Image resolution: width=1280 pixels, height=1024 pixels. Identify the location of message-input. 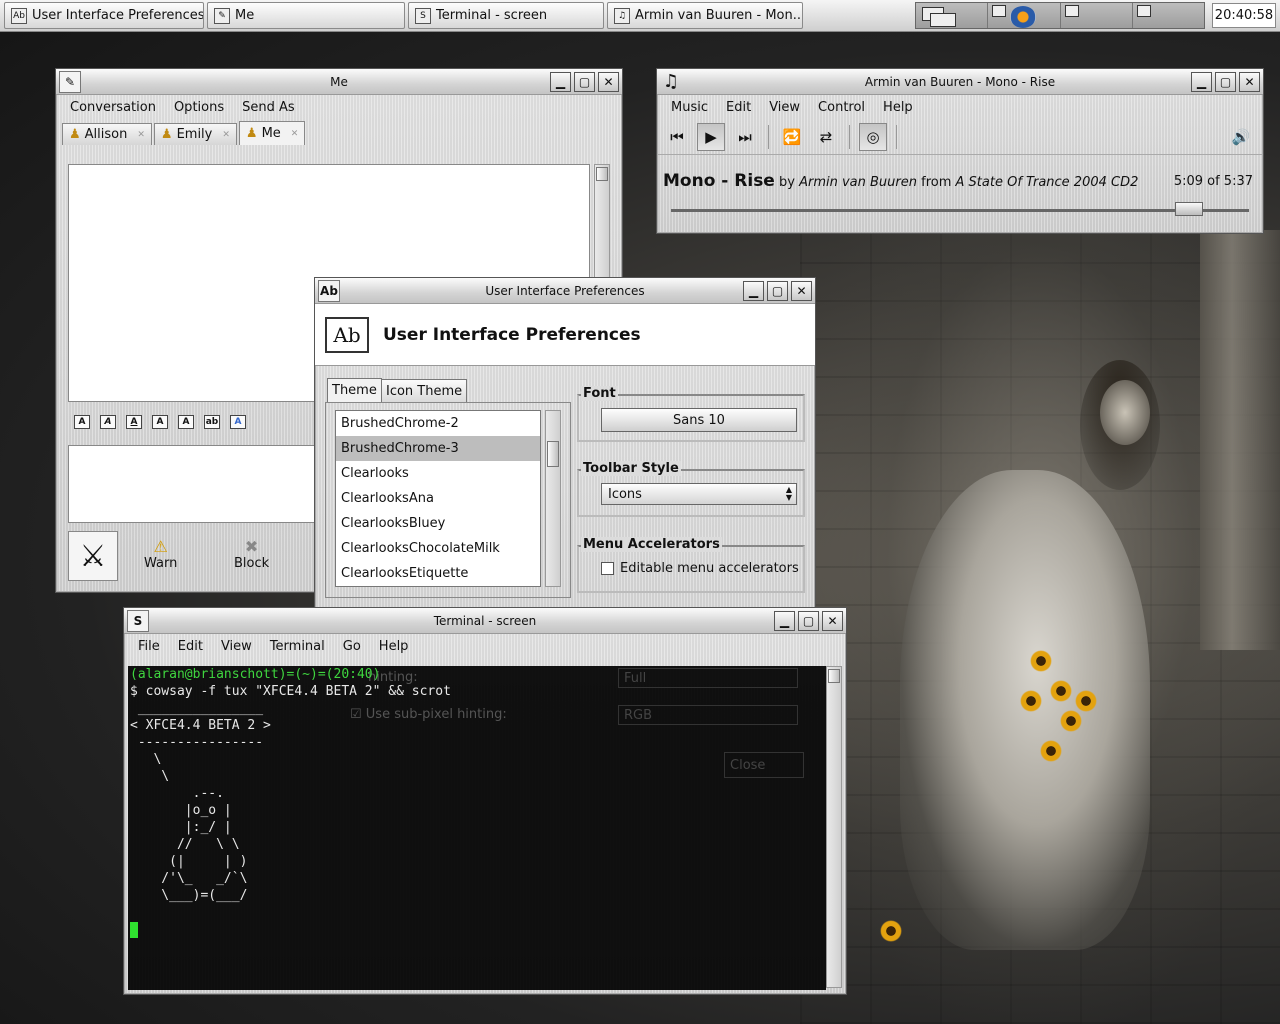
(193, 484).